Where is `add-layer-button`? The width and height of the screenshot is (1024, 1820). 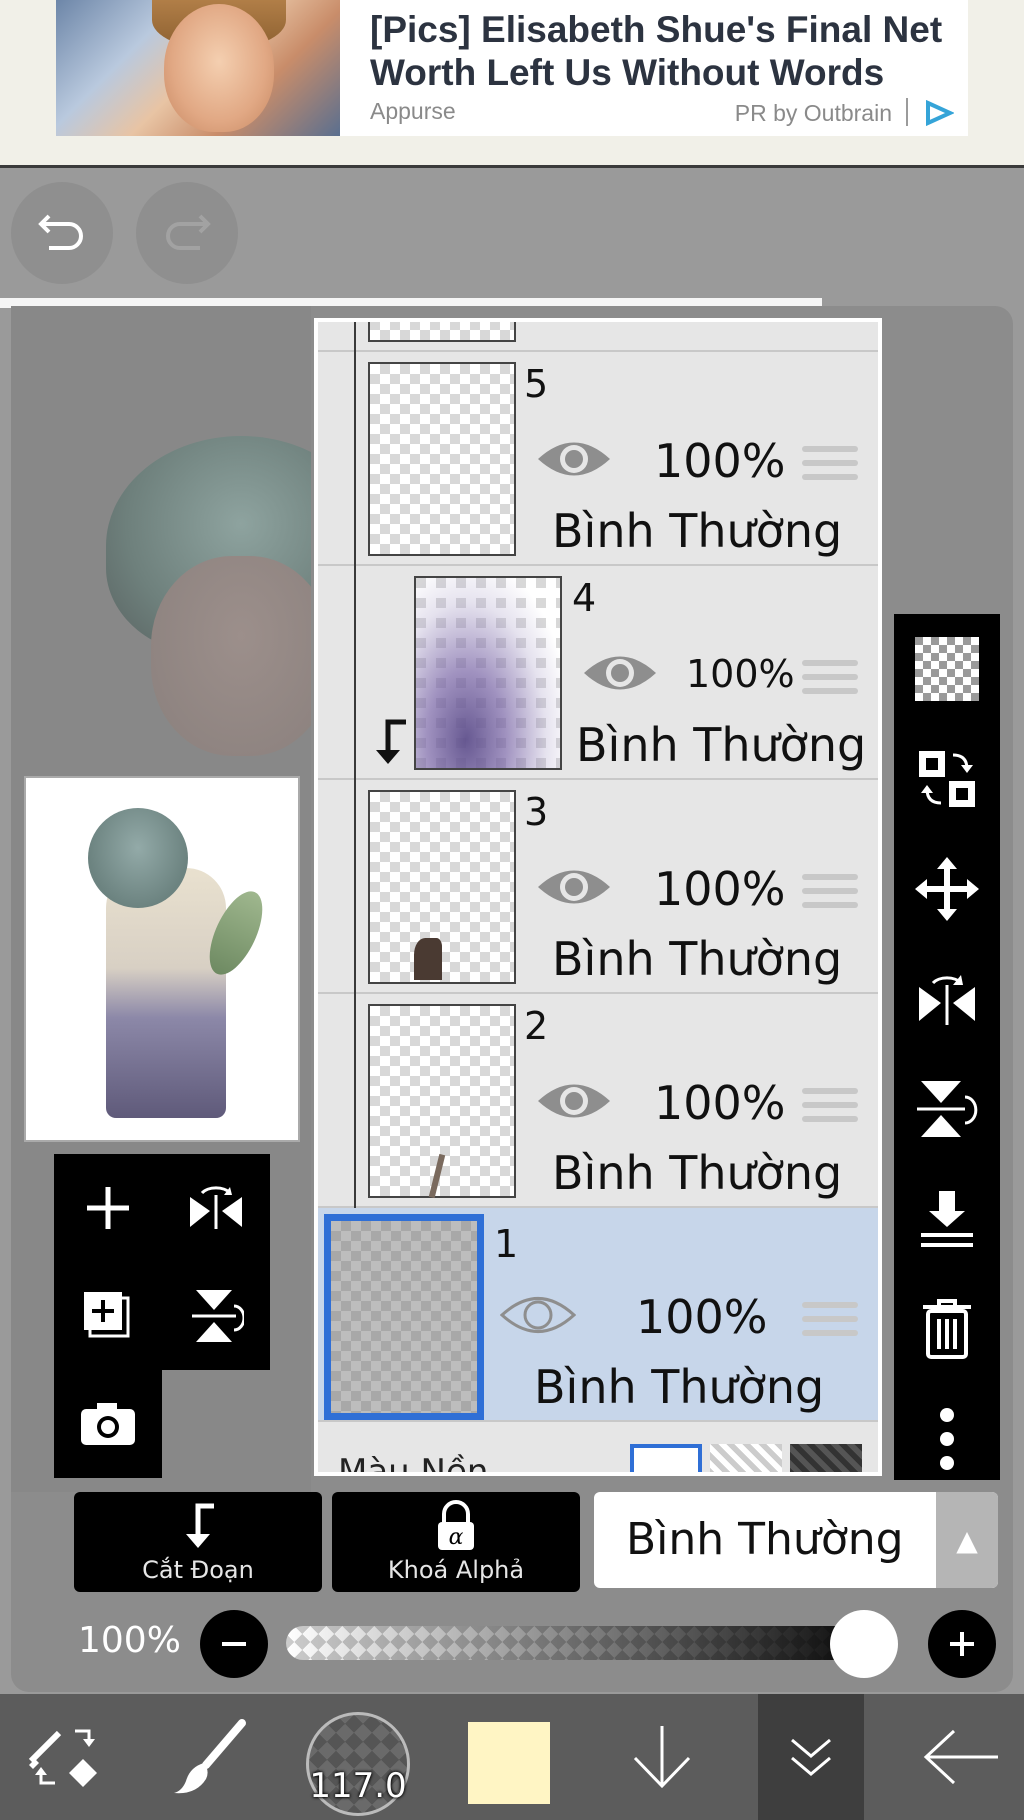 add-layer-button is located at coordinates (108, 1208).